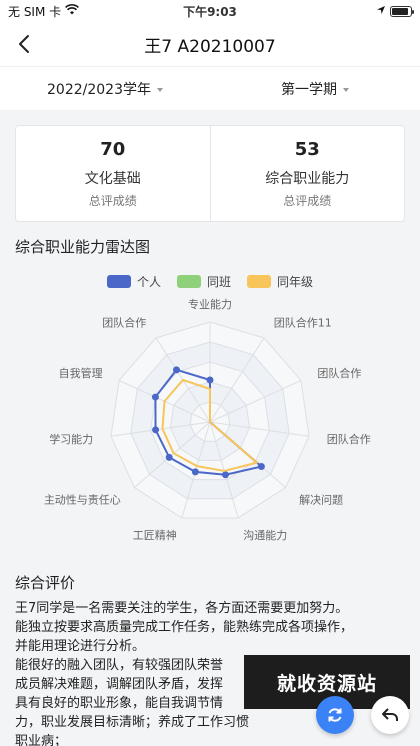 Image resolution: width=420 pixels, height=746 pixels. I want to click on year-select-label: 2022/2023学年, so click(99, 89).